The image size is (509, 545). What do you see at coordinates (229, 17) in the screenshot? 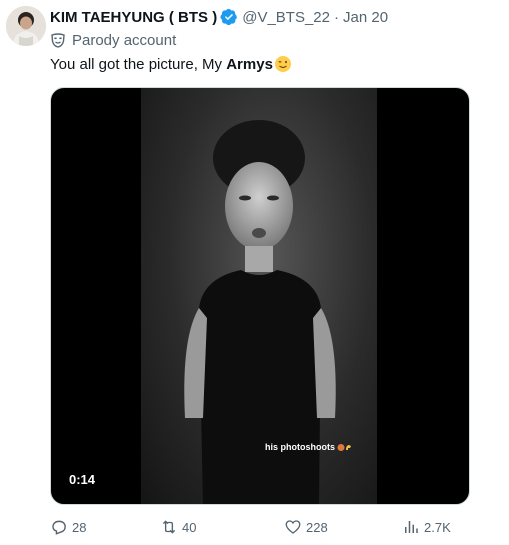
I see `verified-badge-icon` at bounding box center [229, 17].